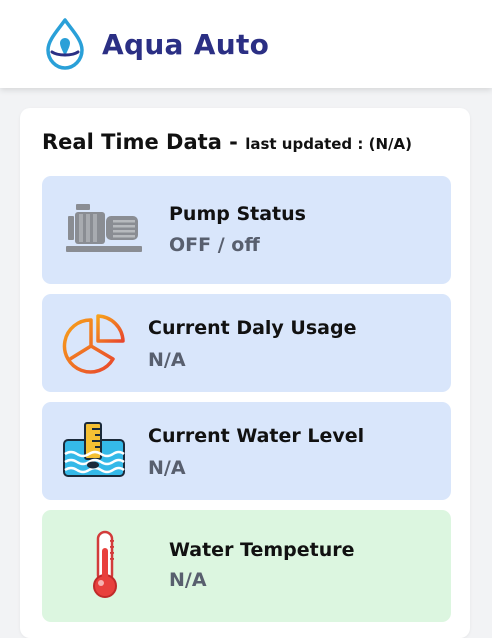  What do you see at coordinates (93, 344) in the screenshot?
I see `pie-chart-icon` at bounding box center [93, 344].